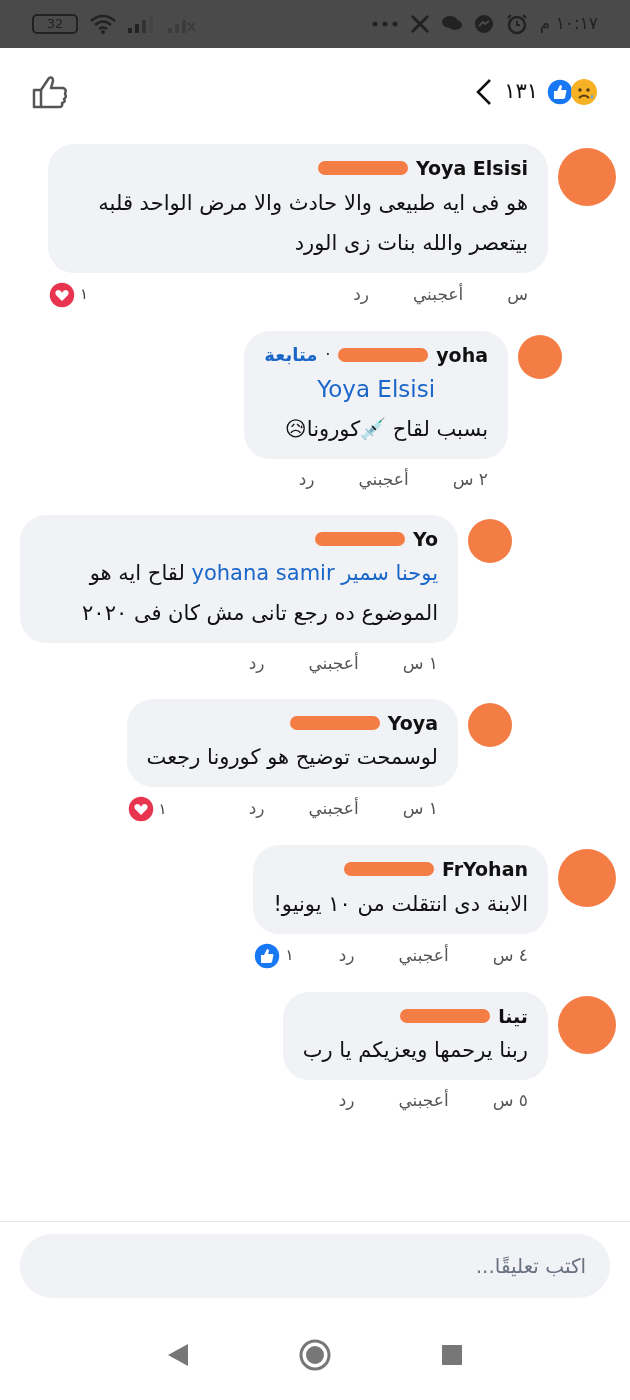 The image size is (630, 1400). Describe the element at coordinates (471, 168) in the screenshot. I see `commenter-name: Yoya Elsisi` at that location.